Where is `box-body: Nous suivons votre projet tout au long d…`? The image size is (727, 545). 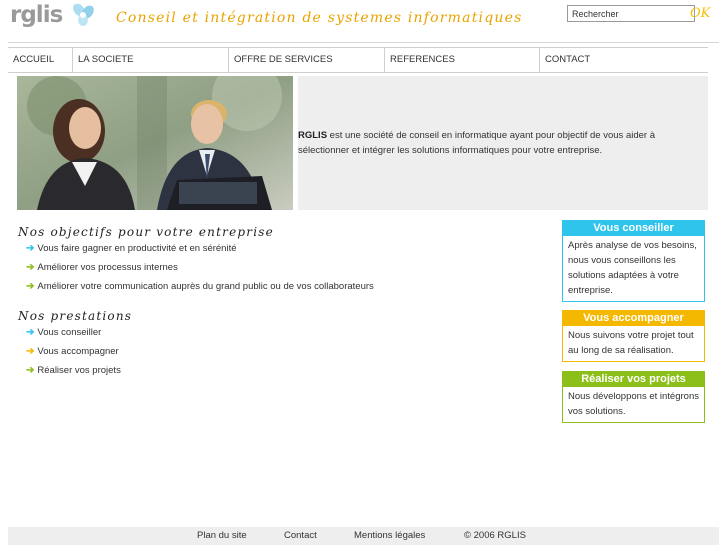
box-body: Nous suivons votre projet tout au long d… is located at coordinates (631, 343).